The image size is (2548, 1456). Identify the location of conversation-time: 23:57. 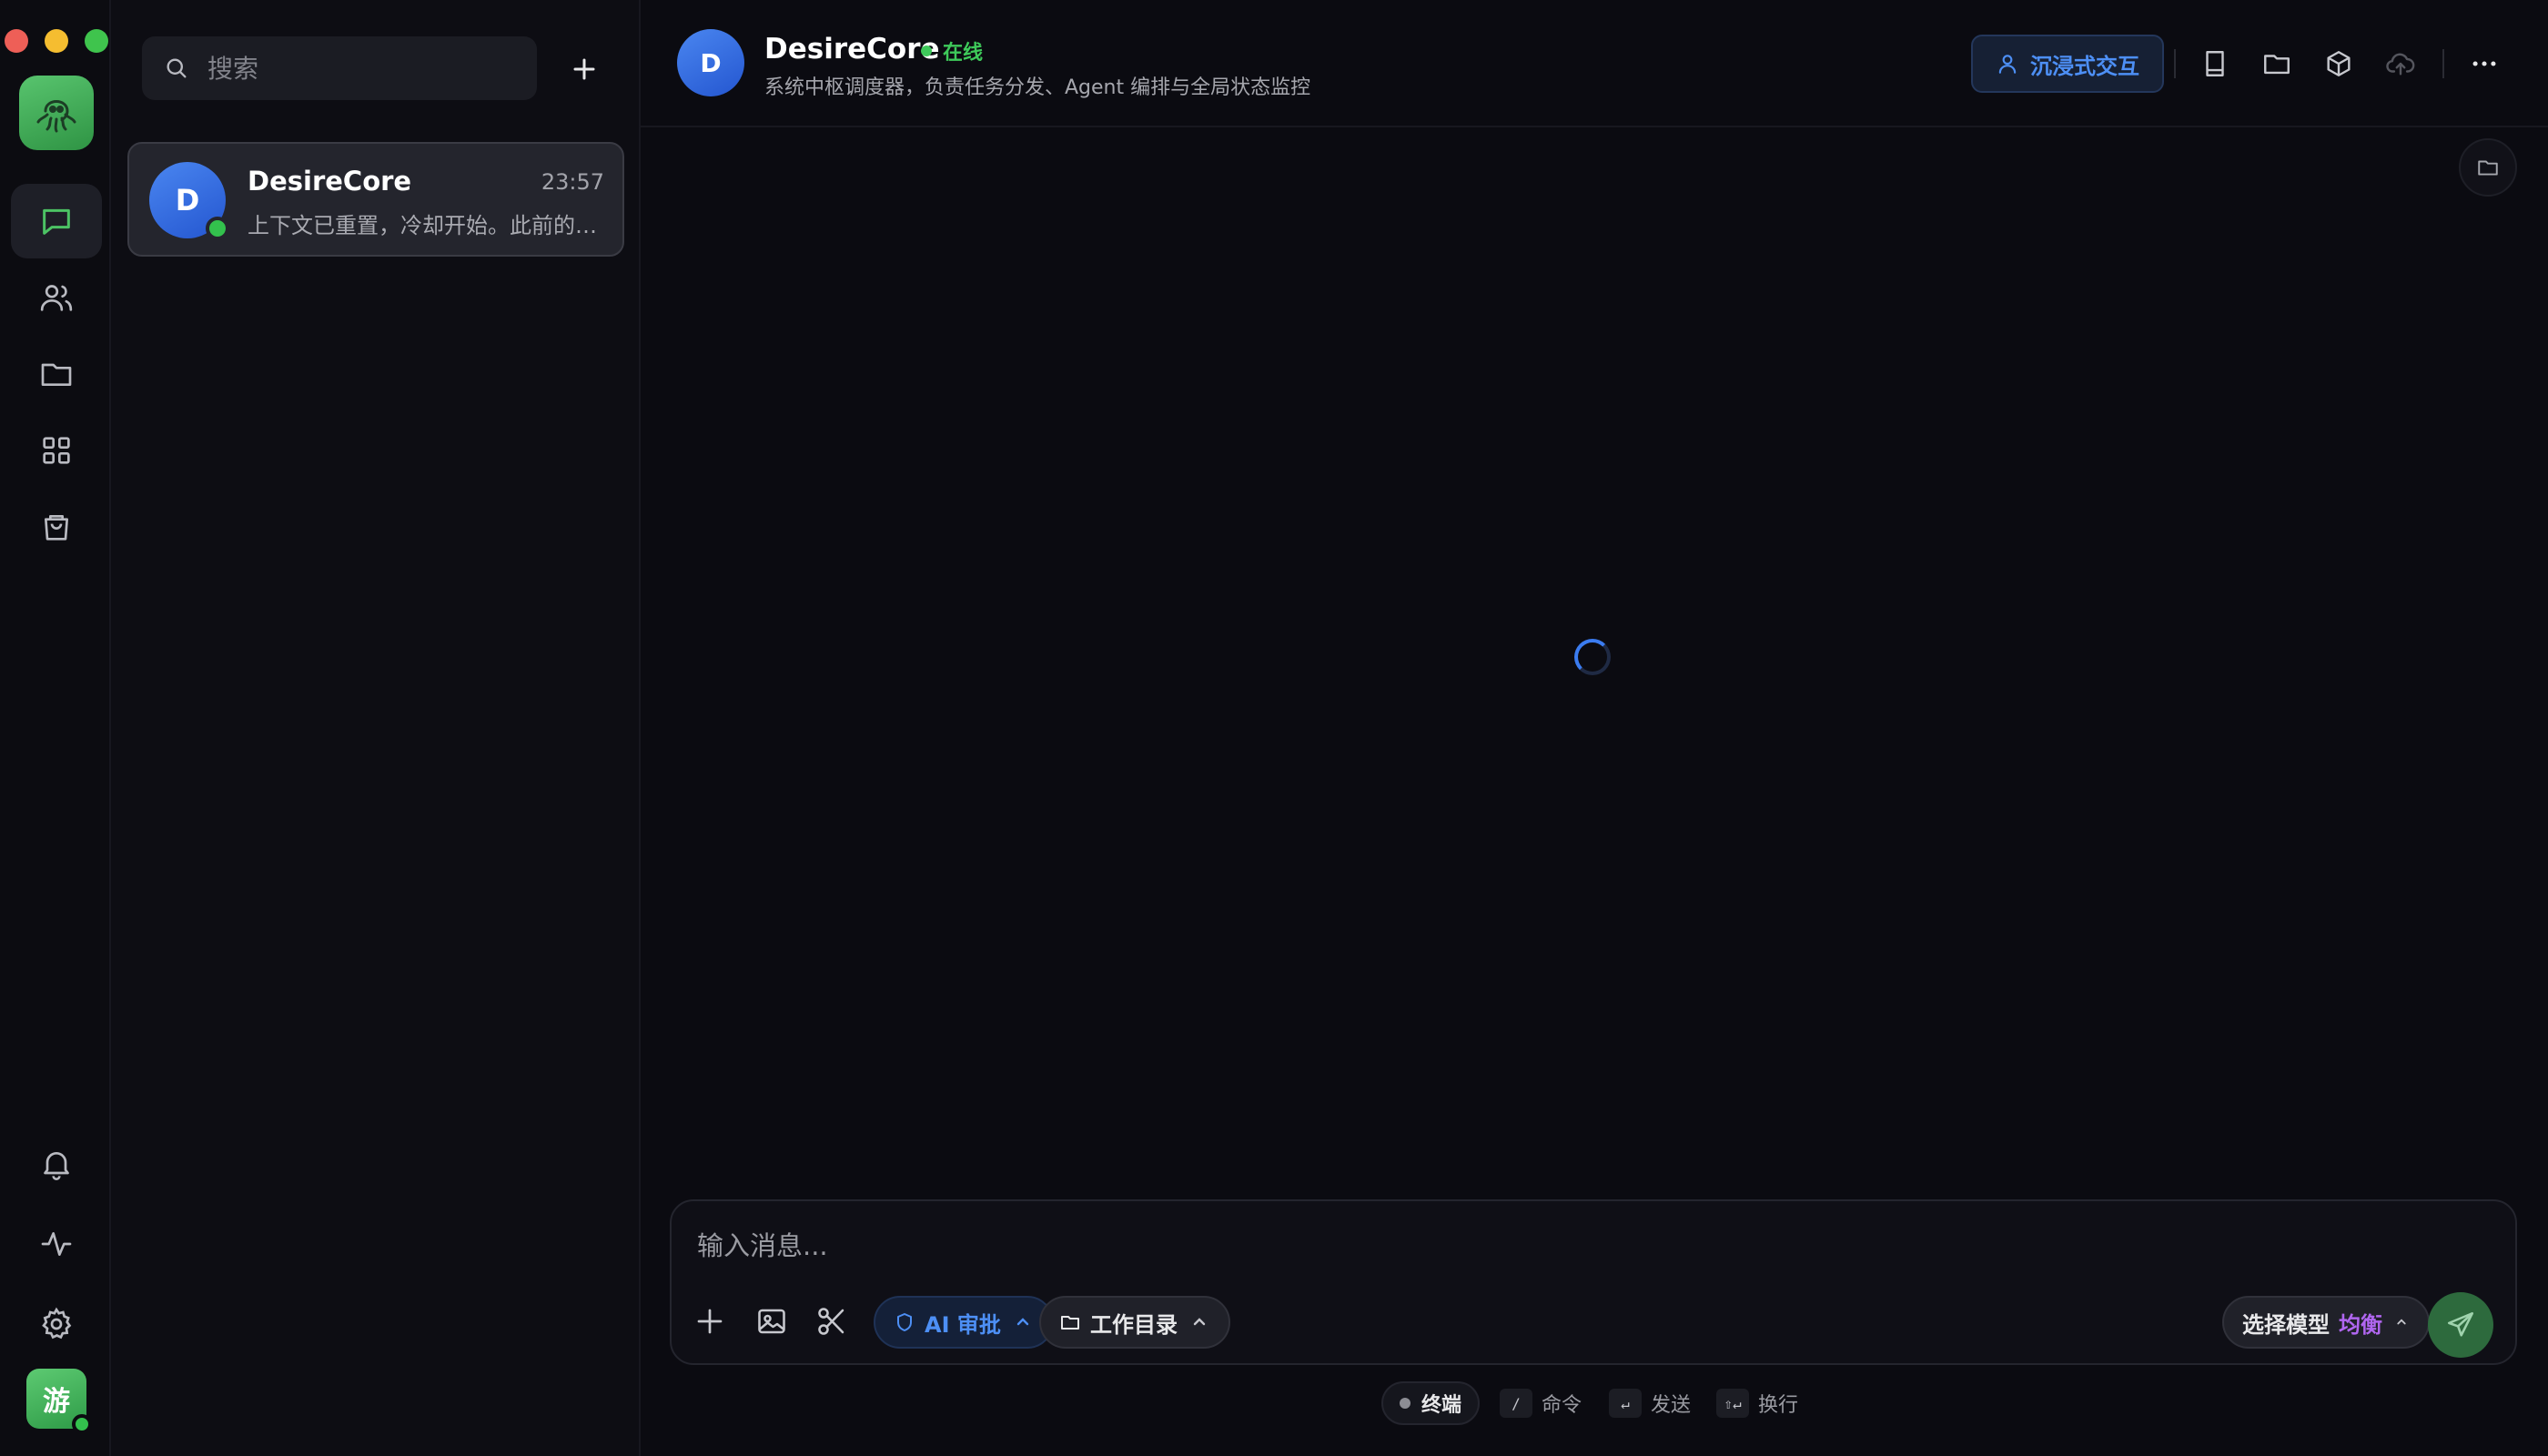
(573, 182).